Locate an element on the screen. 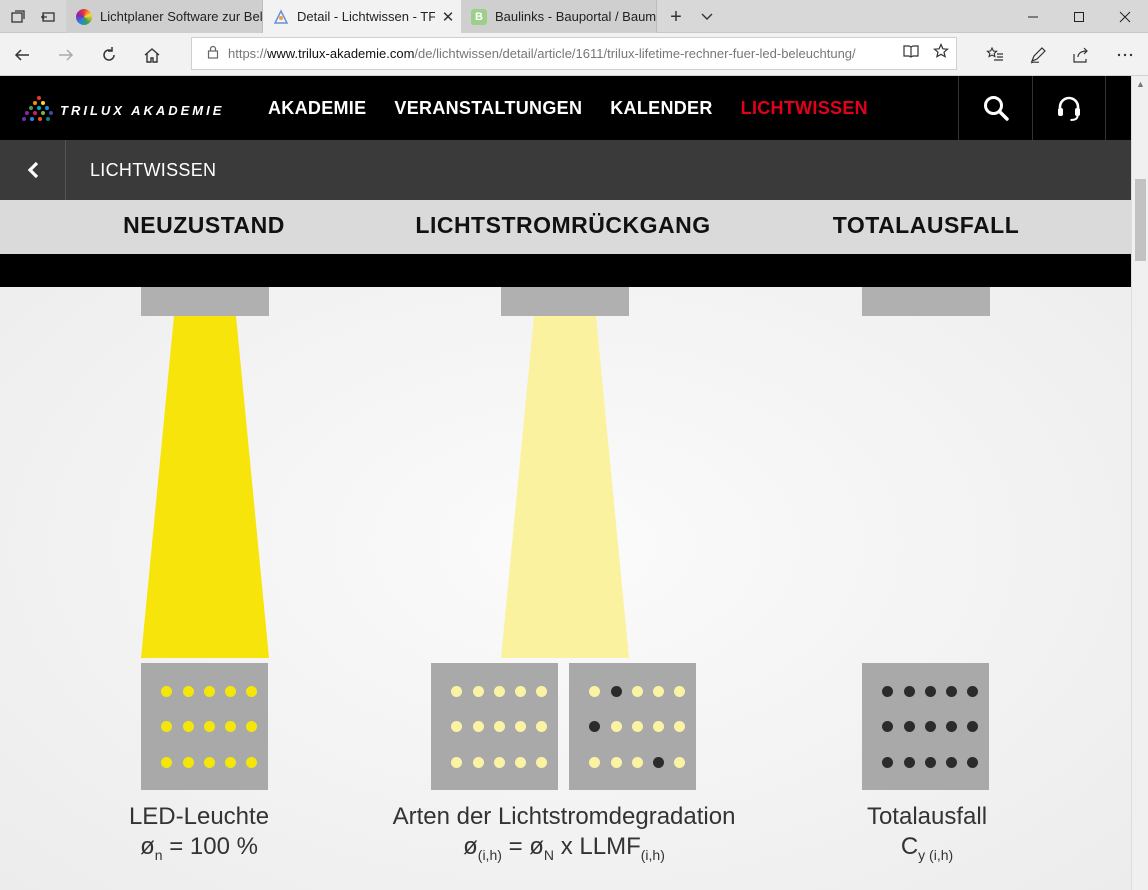  trilux-logo-mark-icon is located at coordinates (37, 108).